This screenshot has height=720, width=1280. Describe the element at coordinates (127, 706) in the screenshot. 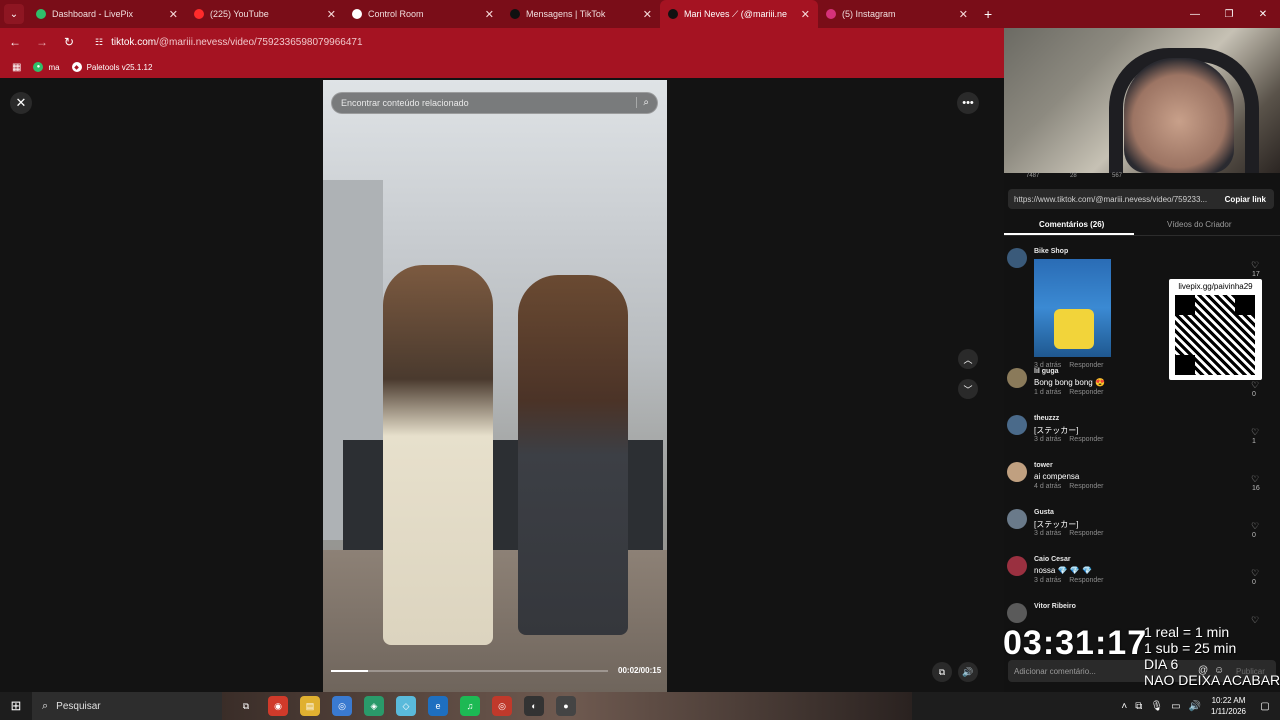

I see `taskbar-search: ⌕ Pesquisar` at that location.